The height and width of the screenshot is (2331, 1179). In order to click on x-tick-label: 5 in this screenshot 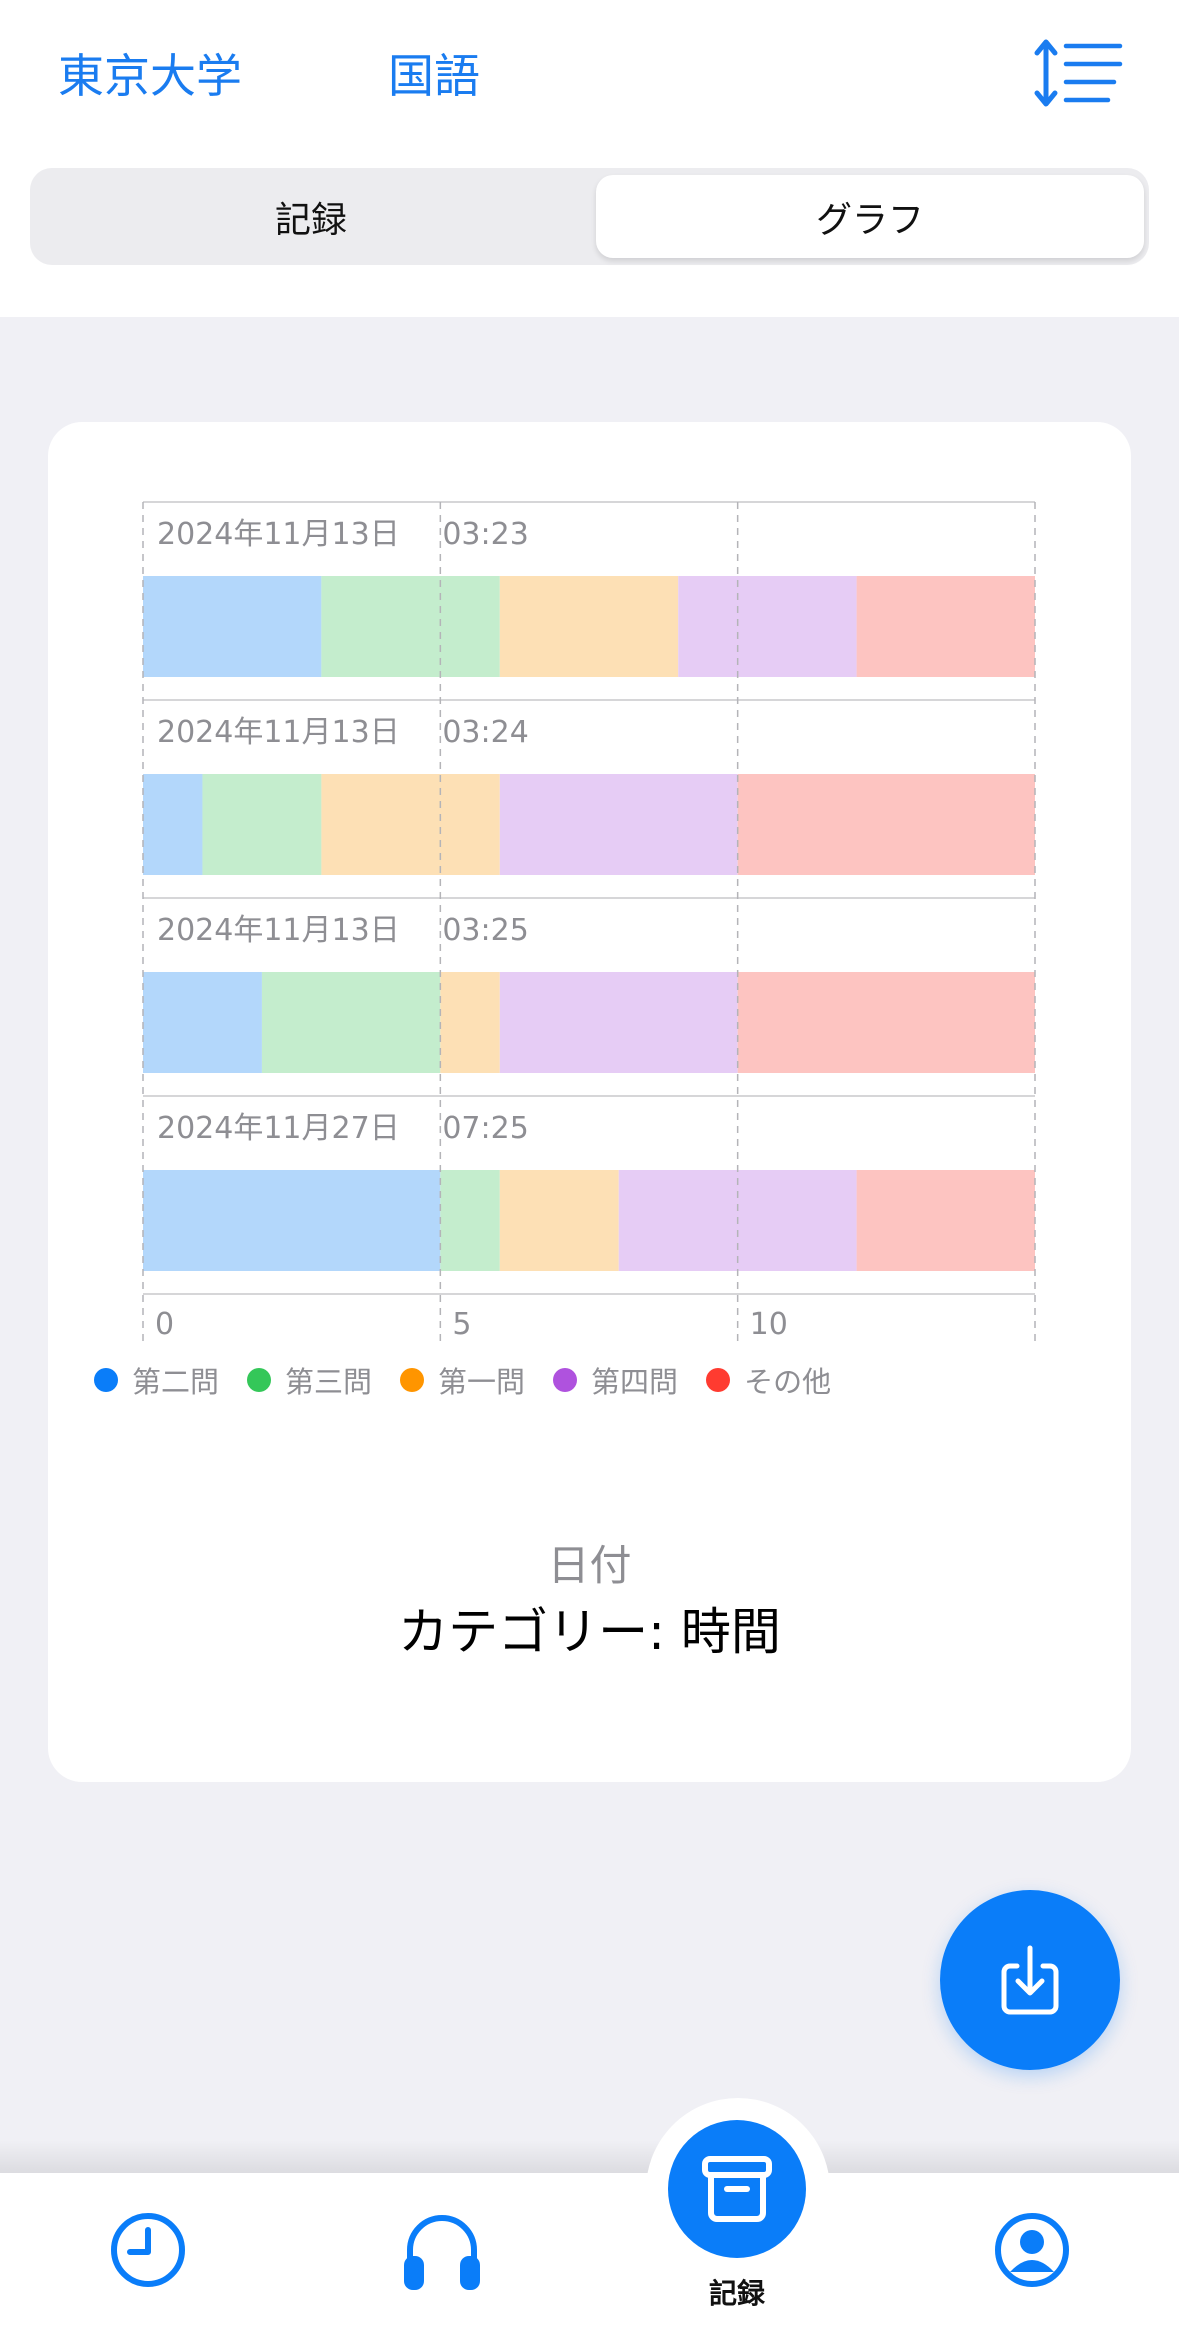, I will do `click(461, 1324)`.